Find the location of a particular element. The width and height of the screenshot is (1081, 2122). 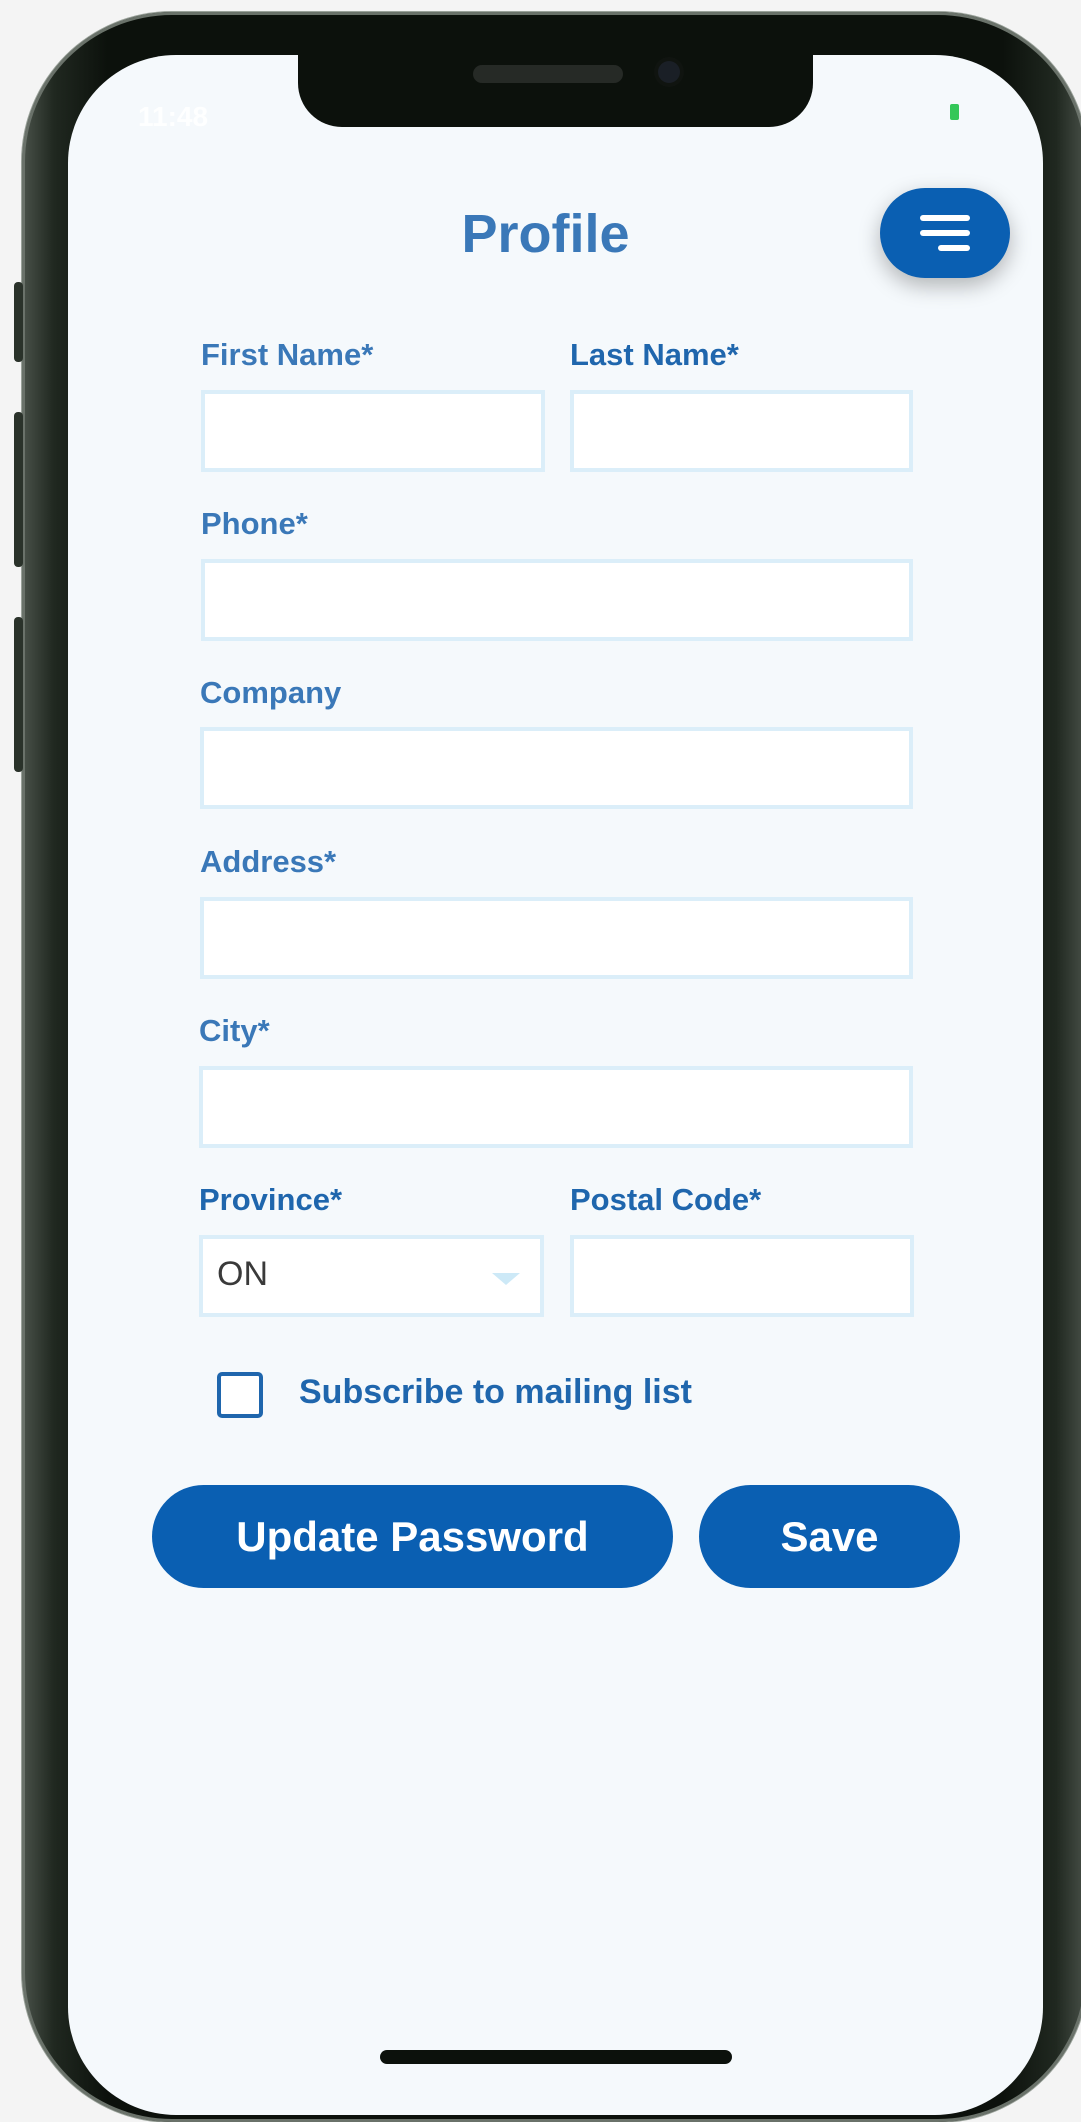

status-icons is located at coordinates (917, 112).